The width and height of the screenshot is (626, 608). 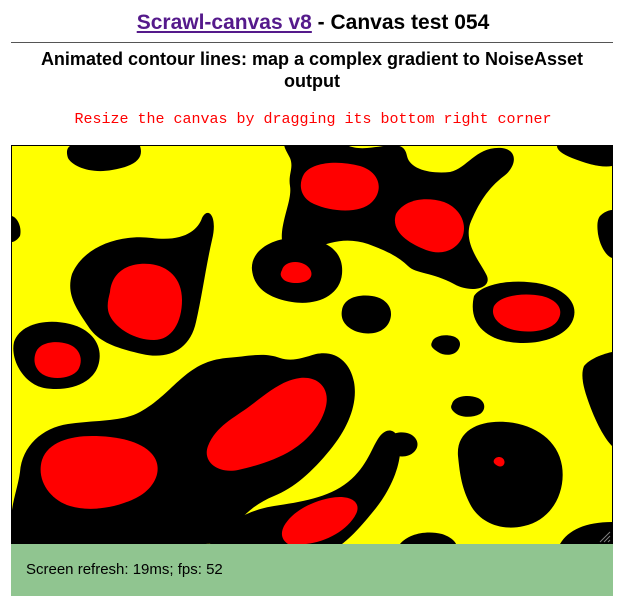 What do you see at coordinates (312, 42) in the screenshot?
I see `heading-divider` at bounding box center [312, 42].